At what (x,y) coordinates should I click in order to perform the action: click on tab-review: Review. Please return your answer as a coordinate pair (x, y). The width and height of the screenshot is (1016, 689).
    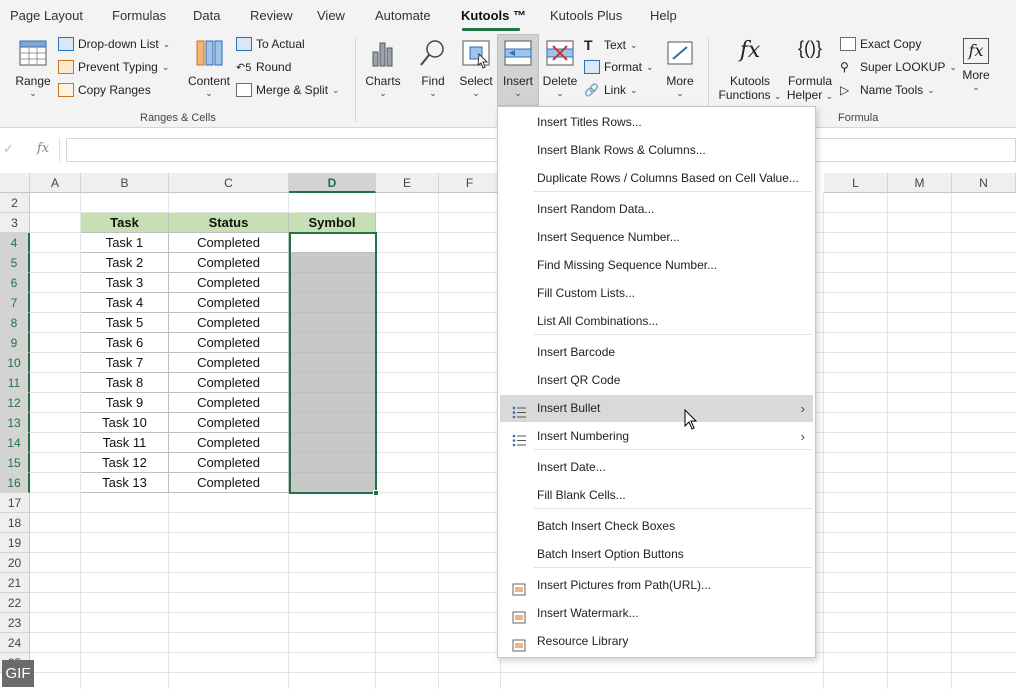
    Looking at the image, I should click on (271, 15).